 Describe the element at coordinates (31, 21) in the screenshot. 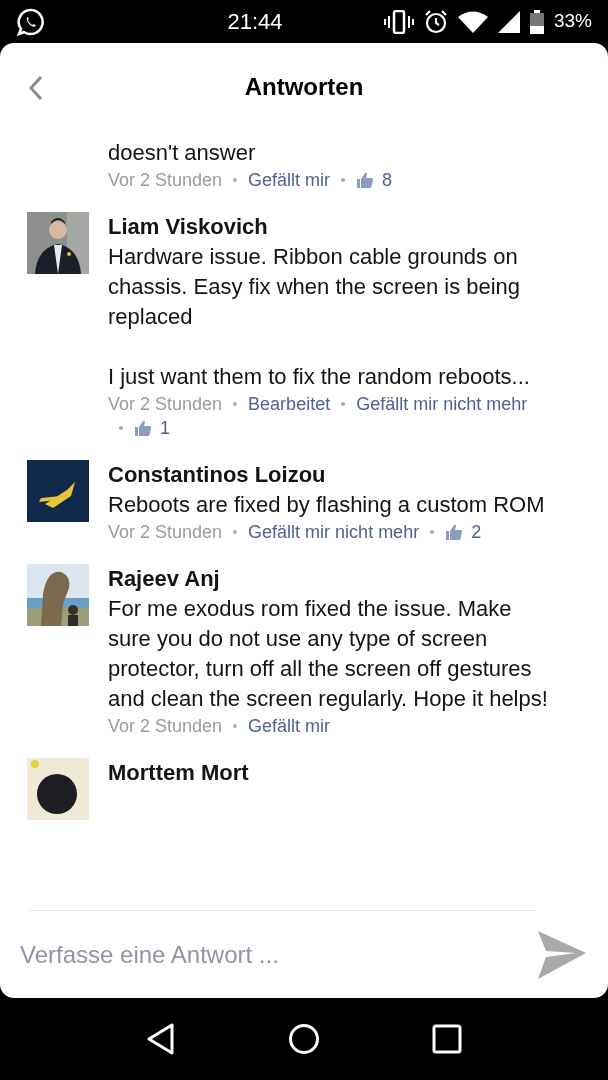

I see `chat-bubble-icon` at that location.